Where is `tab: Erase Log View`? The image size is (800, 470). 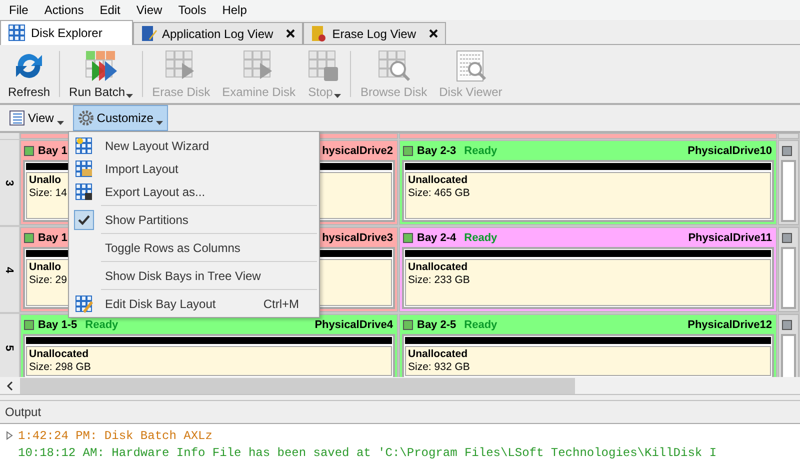
tab: Erase Log View is located at coordinates (374, 33).